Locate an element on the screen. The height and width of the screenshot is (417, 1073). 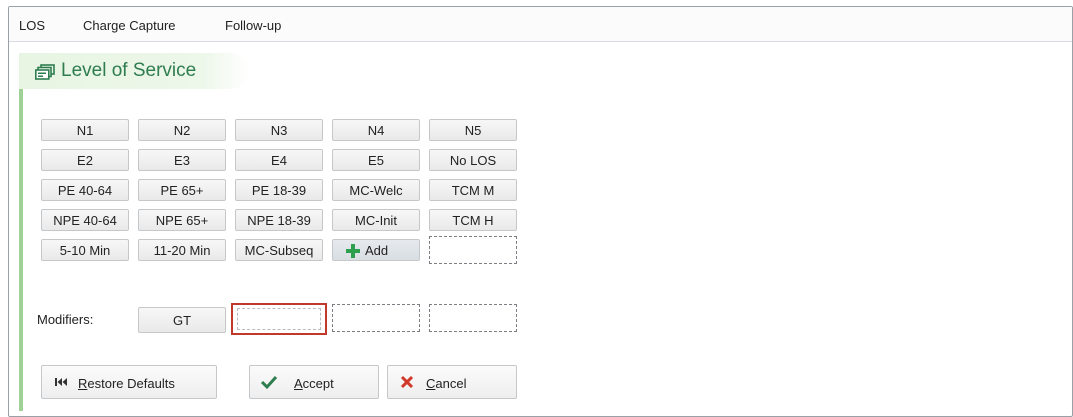
los-button-n5: N5 is located at coordinates (473, 130).